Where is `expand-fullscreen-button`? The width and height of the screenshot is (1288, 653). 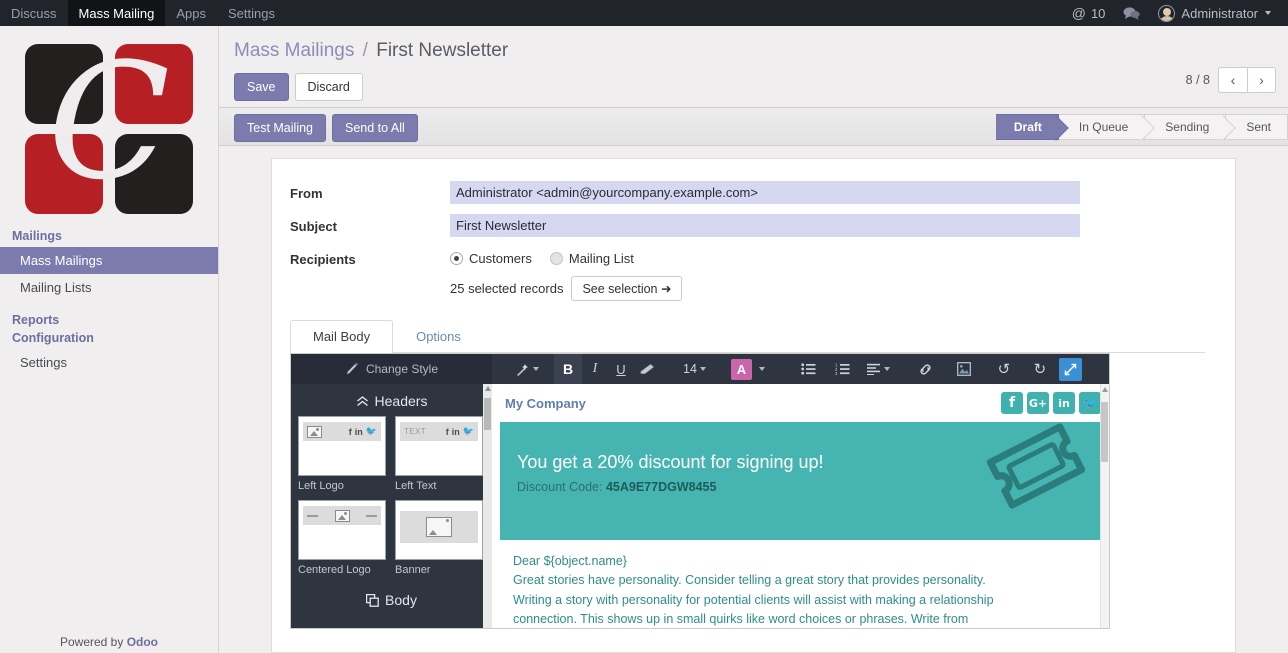 expand-fullscreen-button is located at coordinates (1070, 369).